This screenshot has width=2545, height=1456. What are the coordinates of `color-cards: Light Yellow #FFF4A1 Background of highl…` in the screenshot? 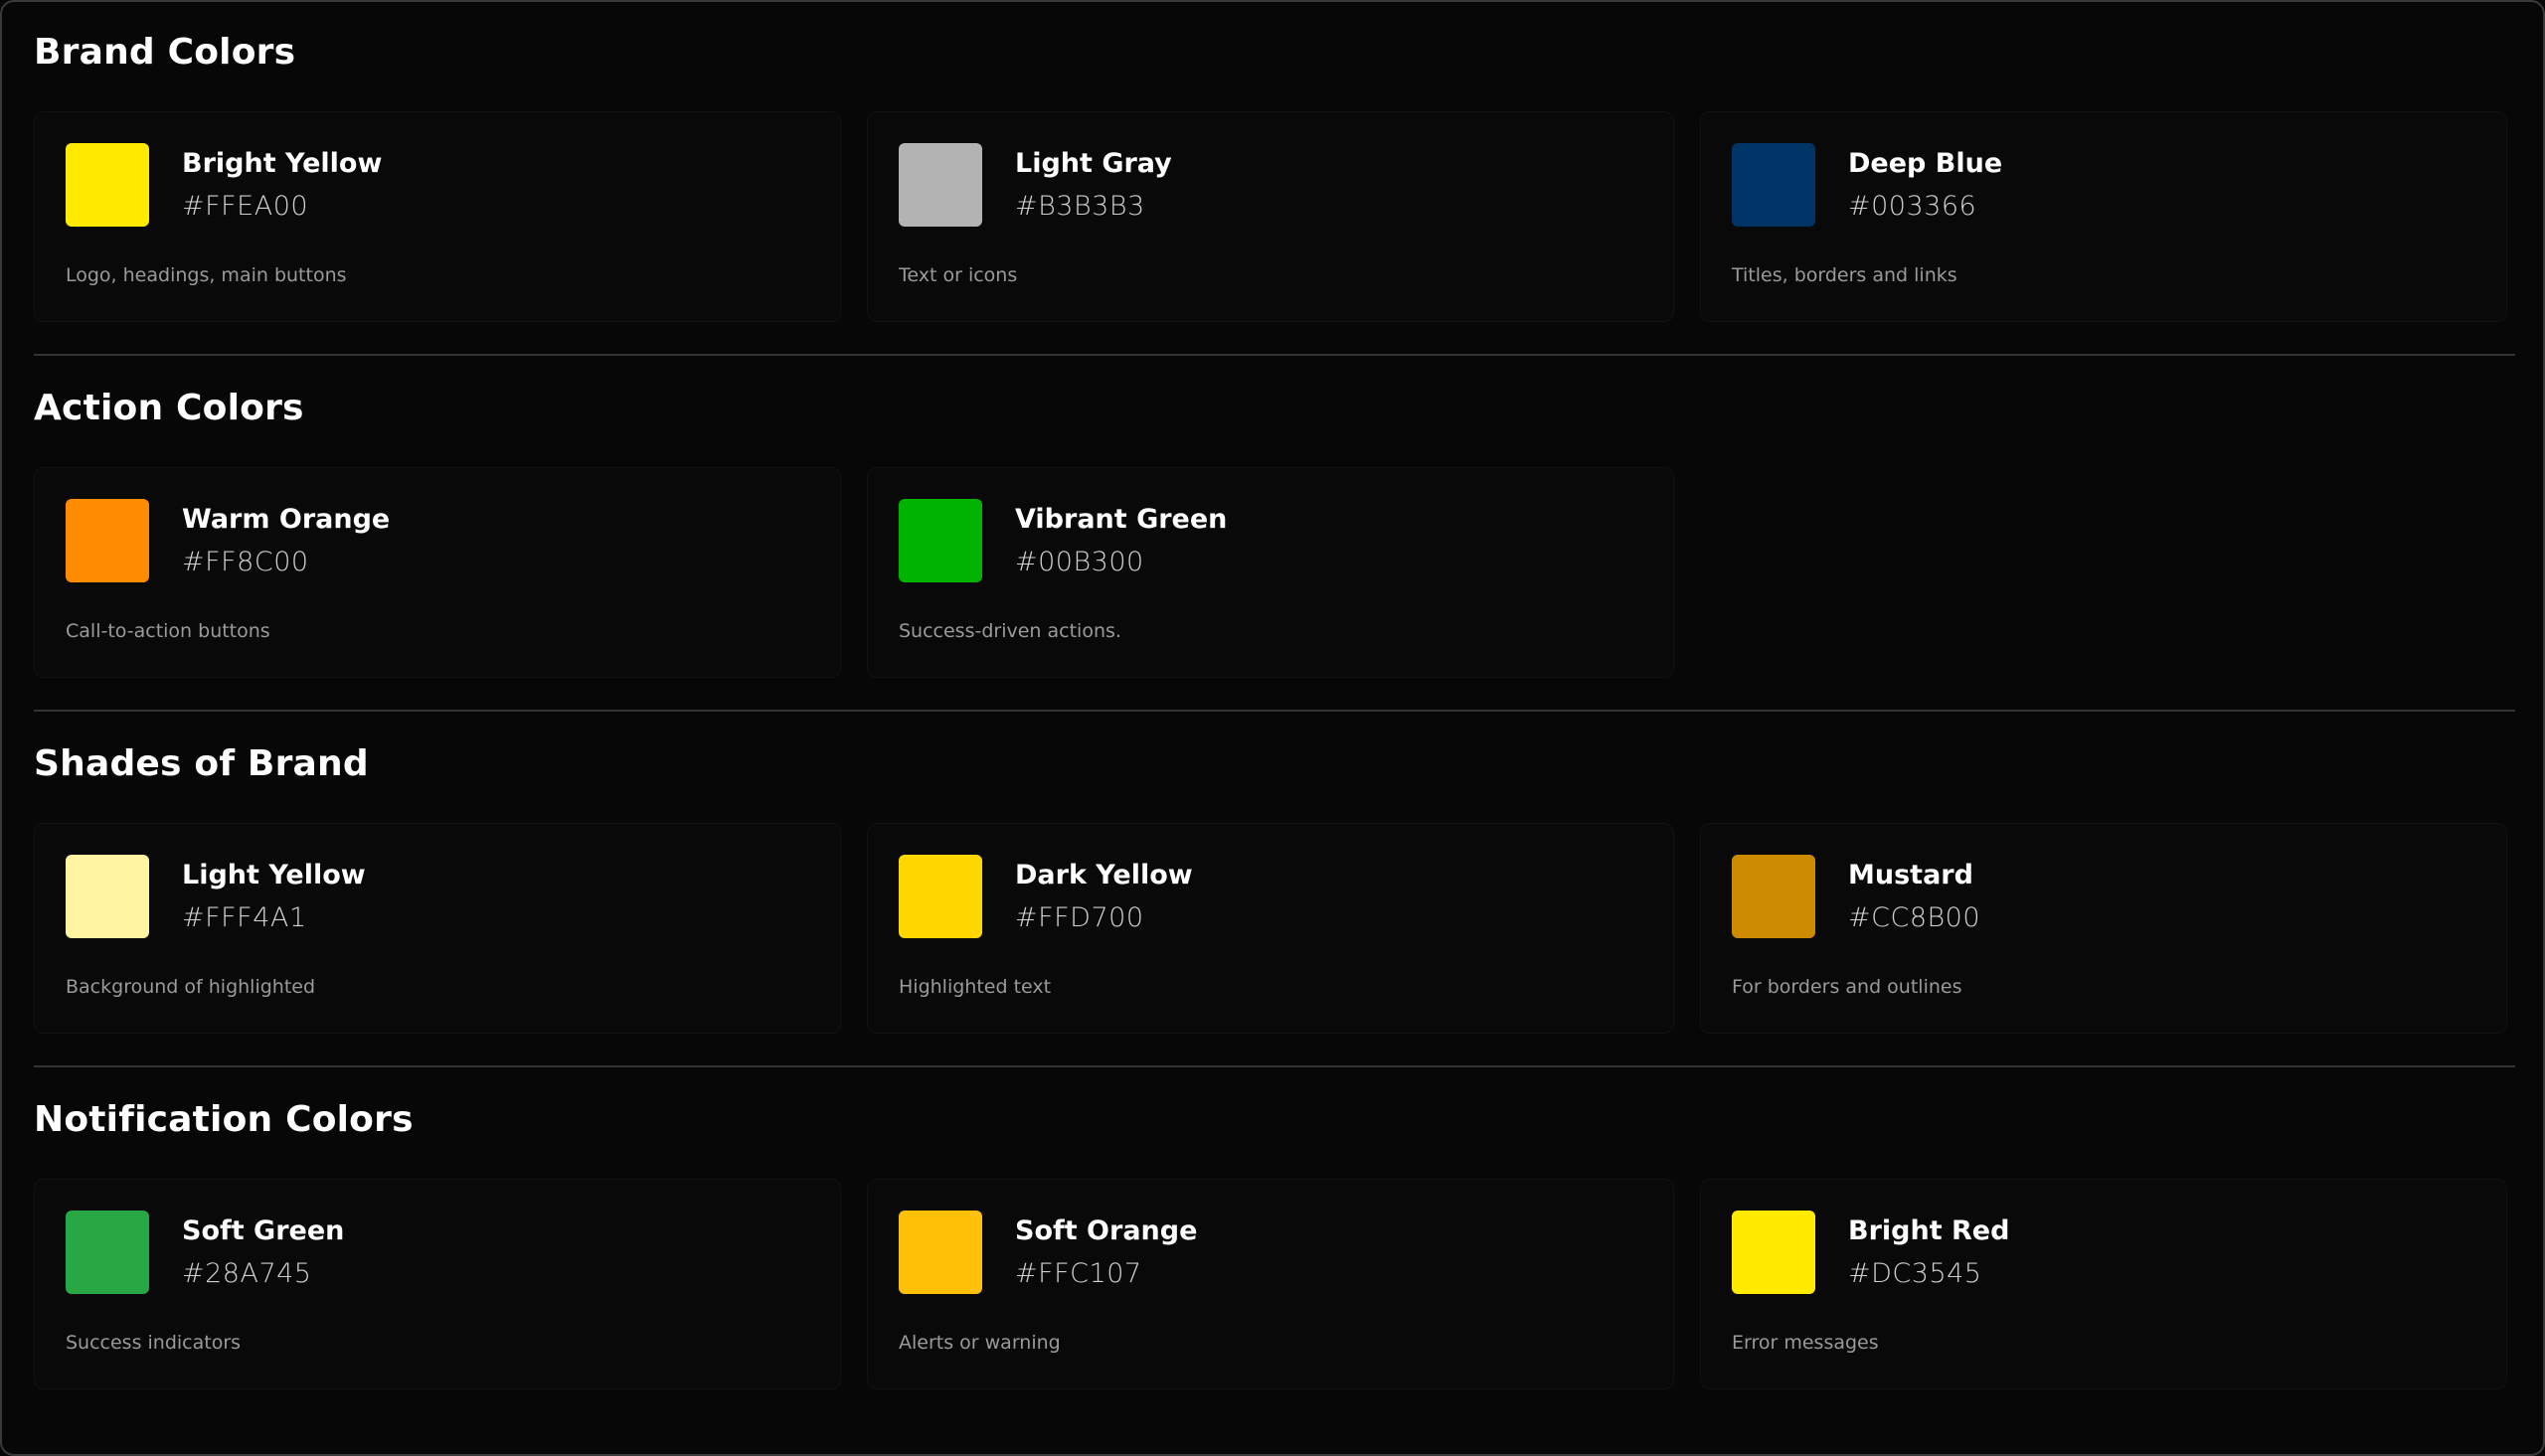 It's located at (1270, 928).